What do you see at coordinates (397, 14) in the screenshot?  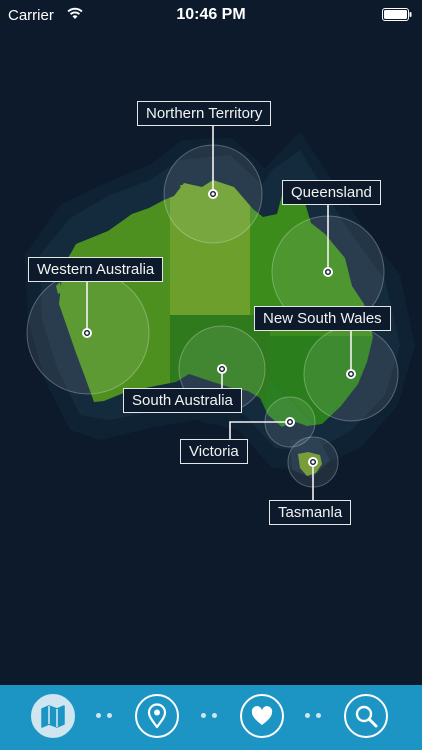 I see `battery-icon` at bounding box center [397, 14].